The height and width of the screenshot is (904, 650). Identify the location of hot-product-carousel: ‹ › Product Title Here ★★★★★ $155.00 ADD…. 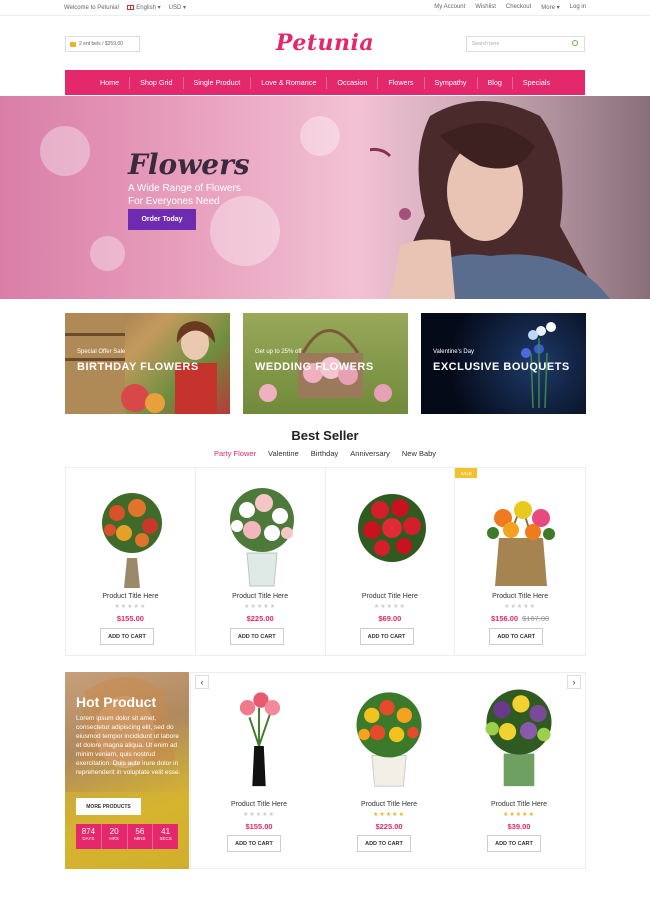
(388, 770).